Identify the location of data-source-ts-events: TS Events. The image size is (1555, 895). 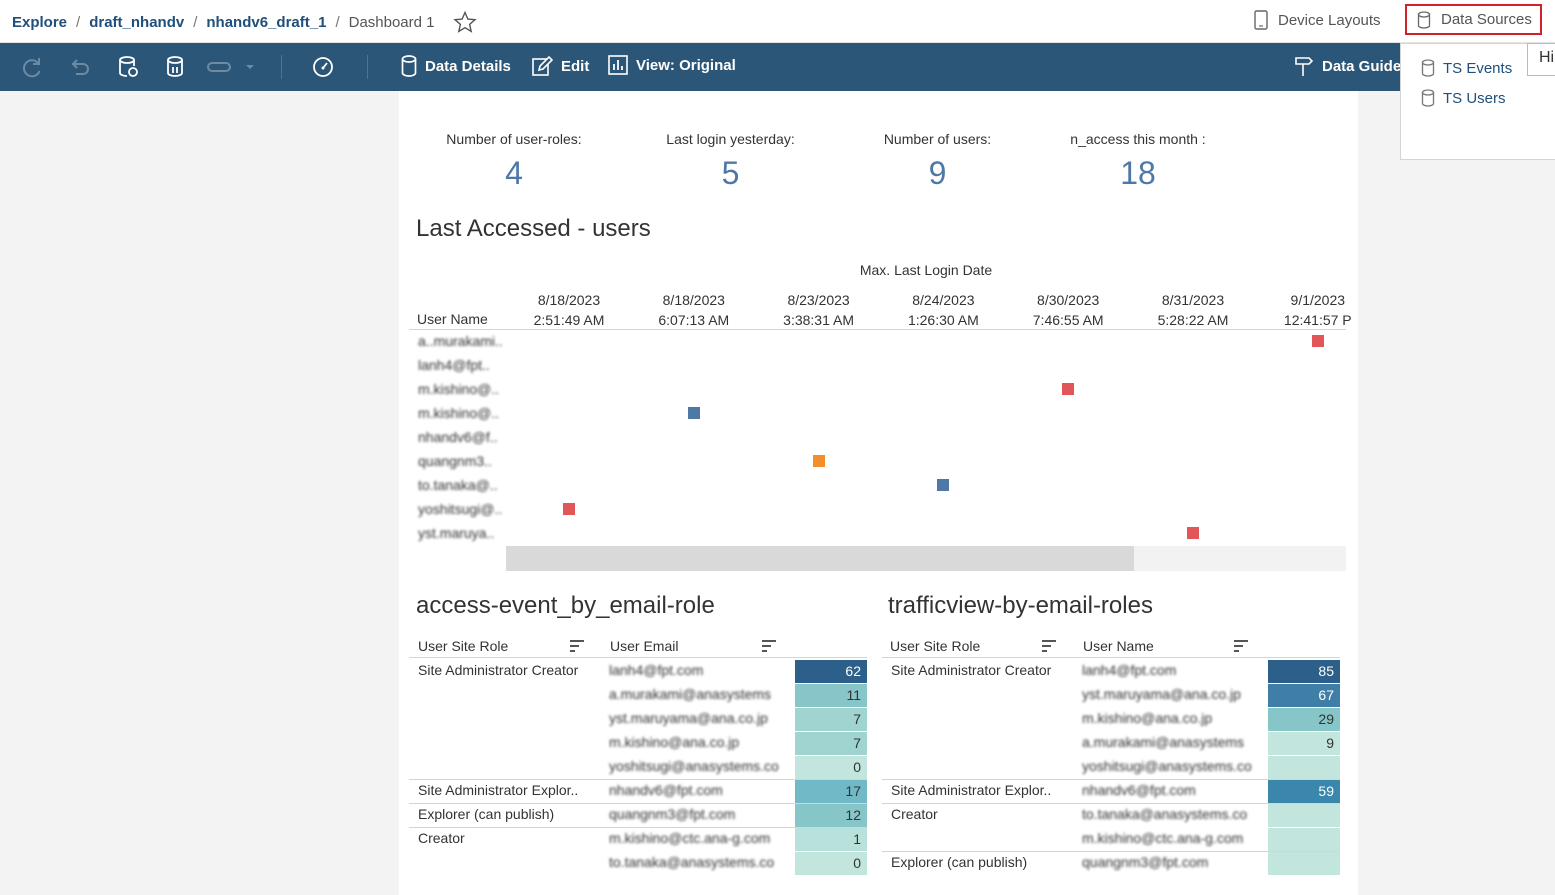
(1466, 68).